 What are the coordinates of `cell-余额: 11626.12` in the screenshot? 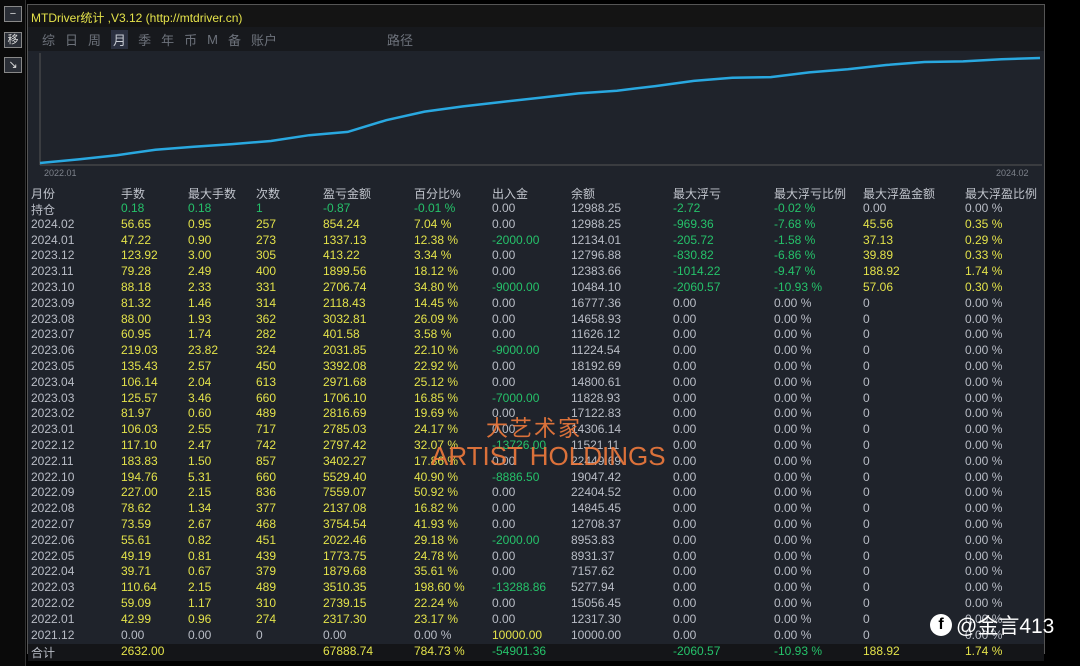 It's located at (596, 334).